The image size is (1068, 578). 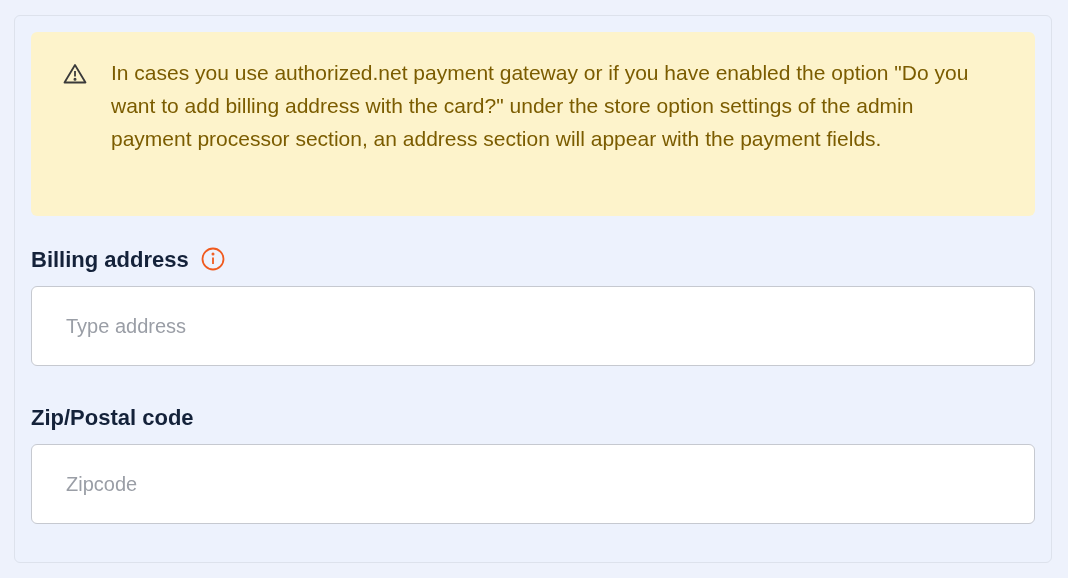 What do you see at coordinates (110, 259) in the screenshot?
I see `field-label: Billing address` at bounding box center [110, 259].